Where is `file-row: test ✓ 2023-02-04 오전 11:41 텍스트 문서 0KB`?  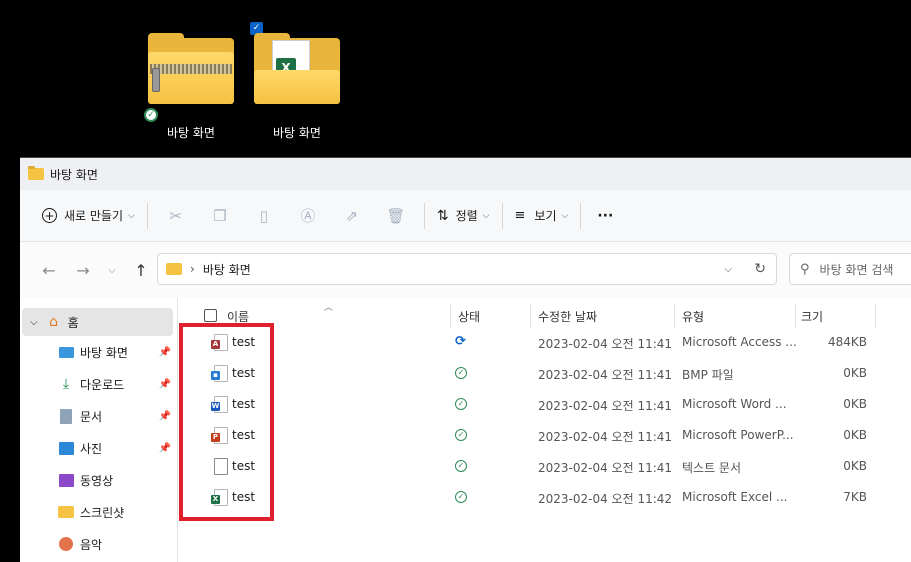 file-row: test ✓ 2023-02-04 오전 11:41 텍스트 문서 0KB is located at coordinates (544, 466).